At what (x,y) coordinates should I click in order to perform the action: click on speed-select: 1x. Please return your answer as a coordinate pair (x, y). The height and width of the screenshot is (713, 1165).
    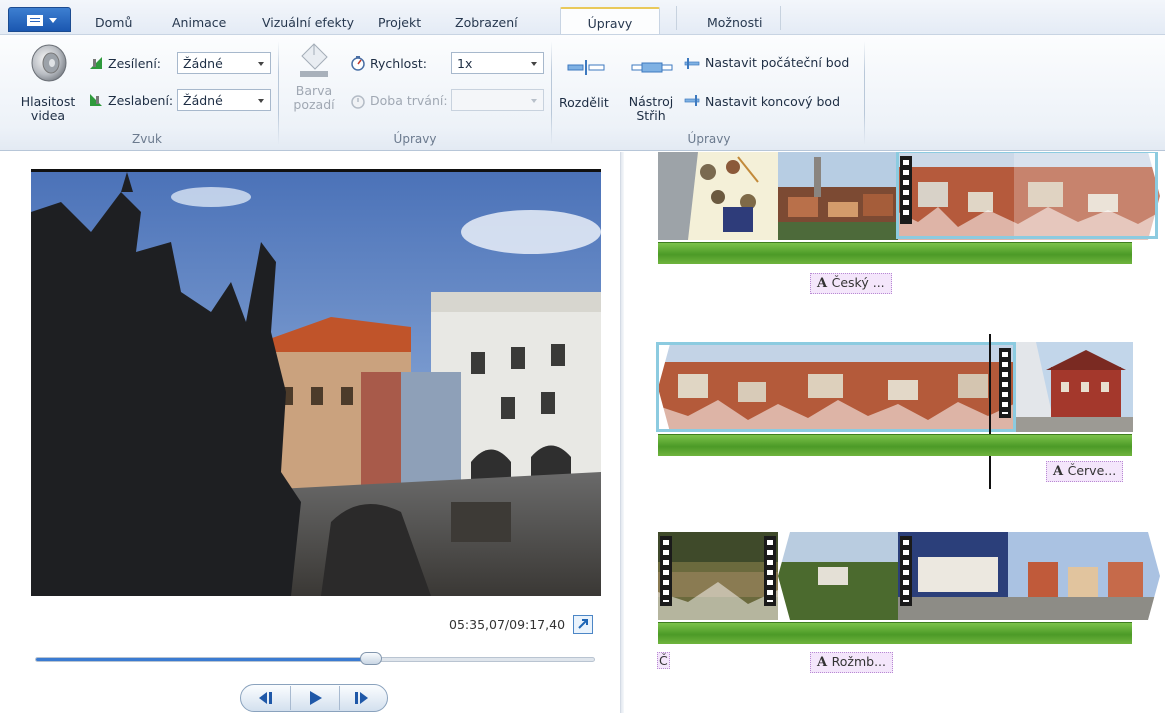
    Looking at the image, I should click on (497, 63).